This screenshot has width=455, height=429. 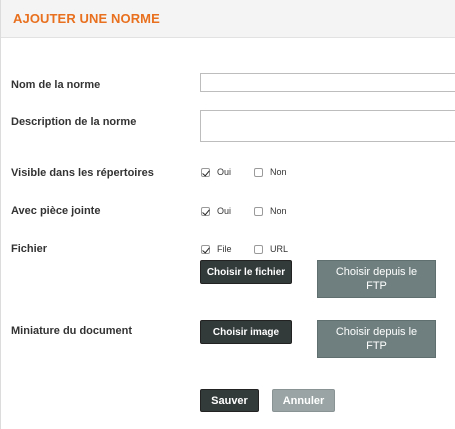 What do you see at coordinates (224, 172) in the screenshot?
I see `visible-oui-label: Oui` at bounding box center [224, 172].